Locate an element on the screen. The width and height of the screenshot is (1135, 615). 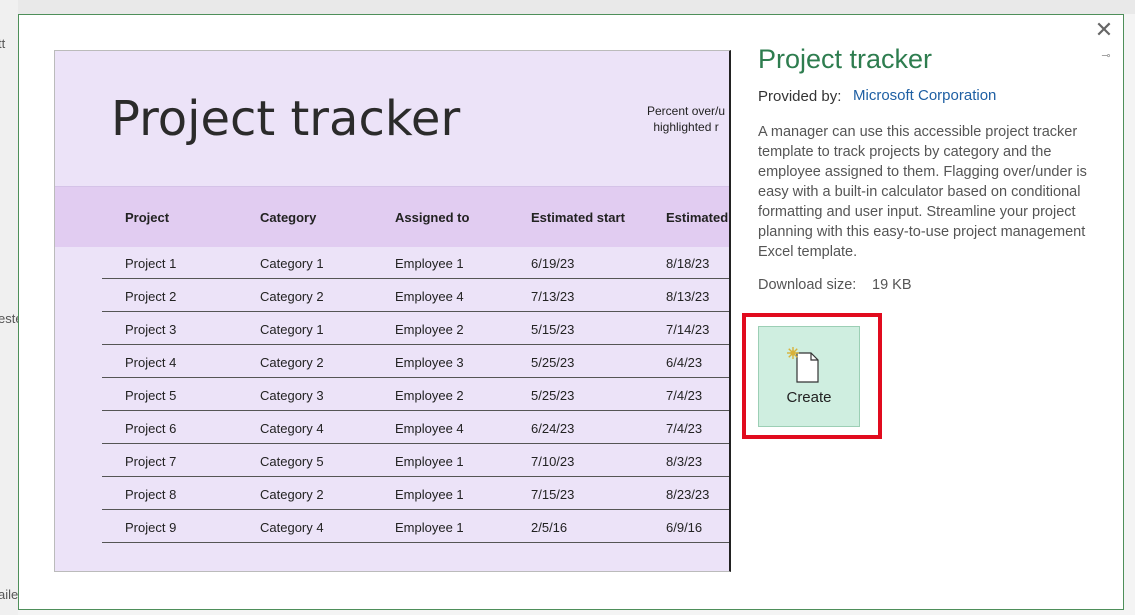
template-title: Project tracker is located at coordinates (845, 59).